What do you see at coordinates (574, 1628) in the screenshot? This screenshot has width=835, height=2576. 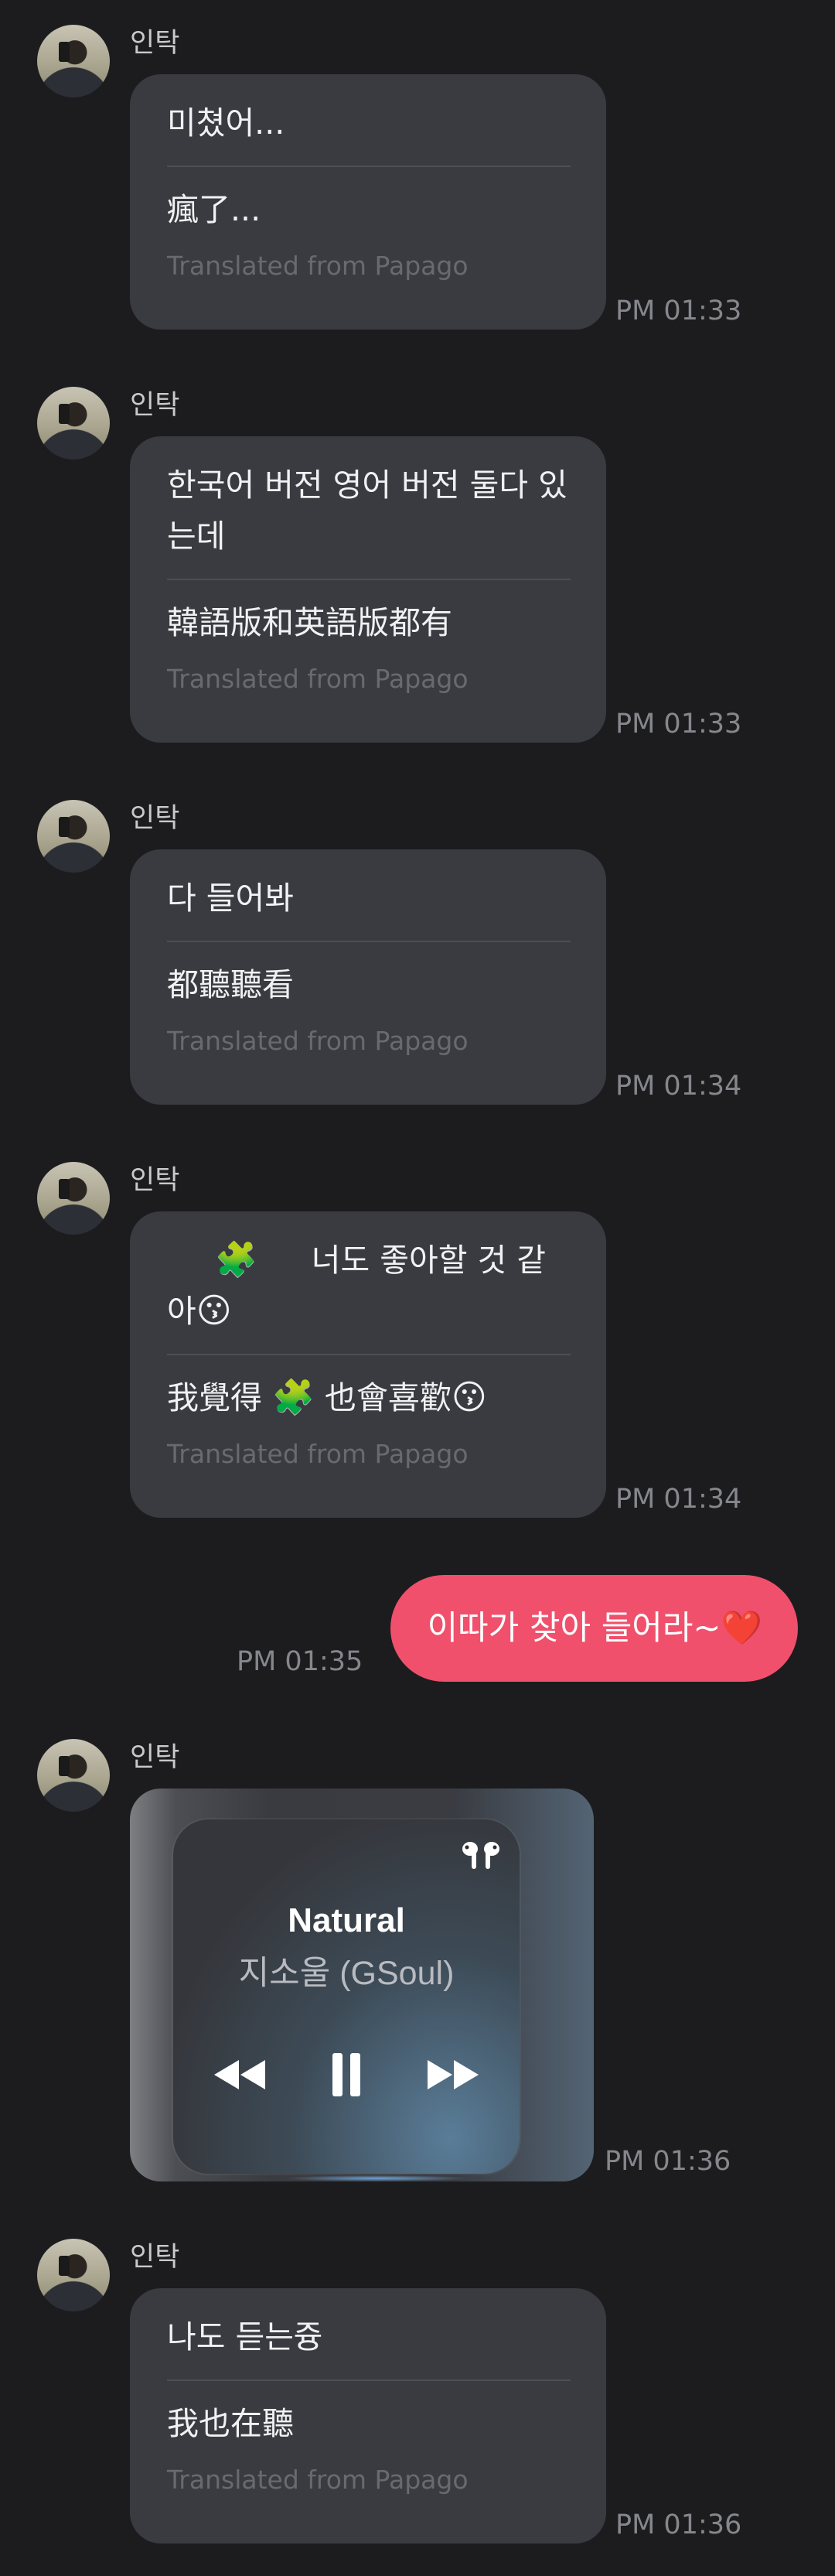 I see `my-message-text: 이따가 찾아 들어라~` at bounding box center [574, 1628].